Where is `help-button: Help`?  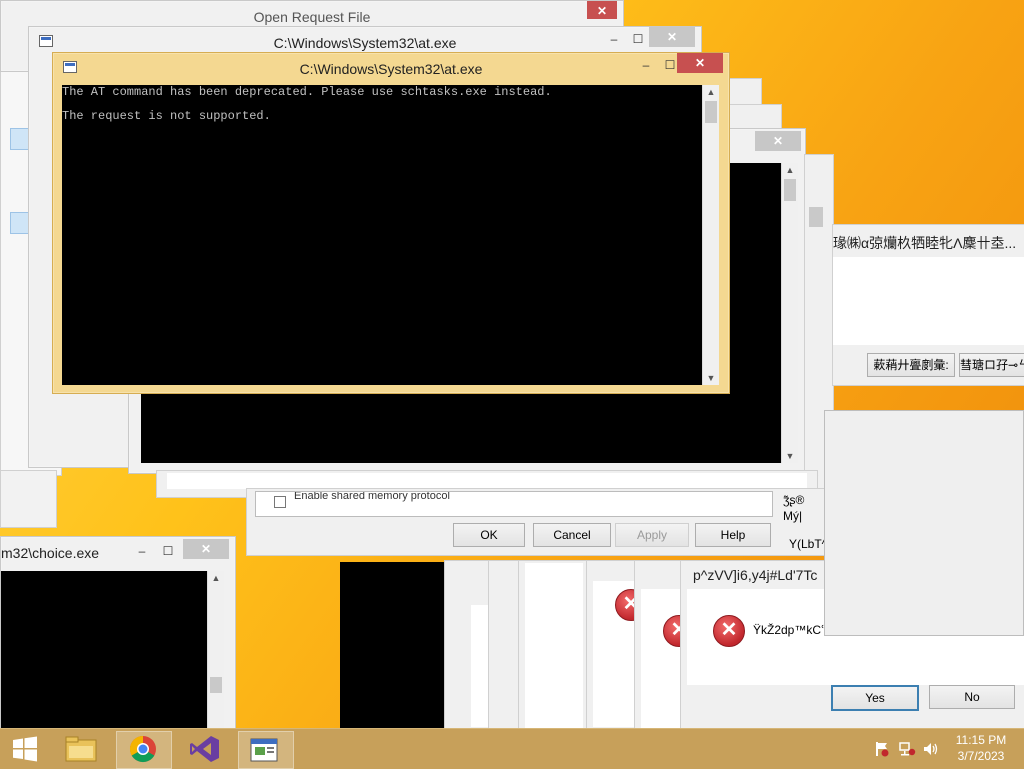 help-button: Help is located at coordinates (733, 535).